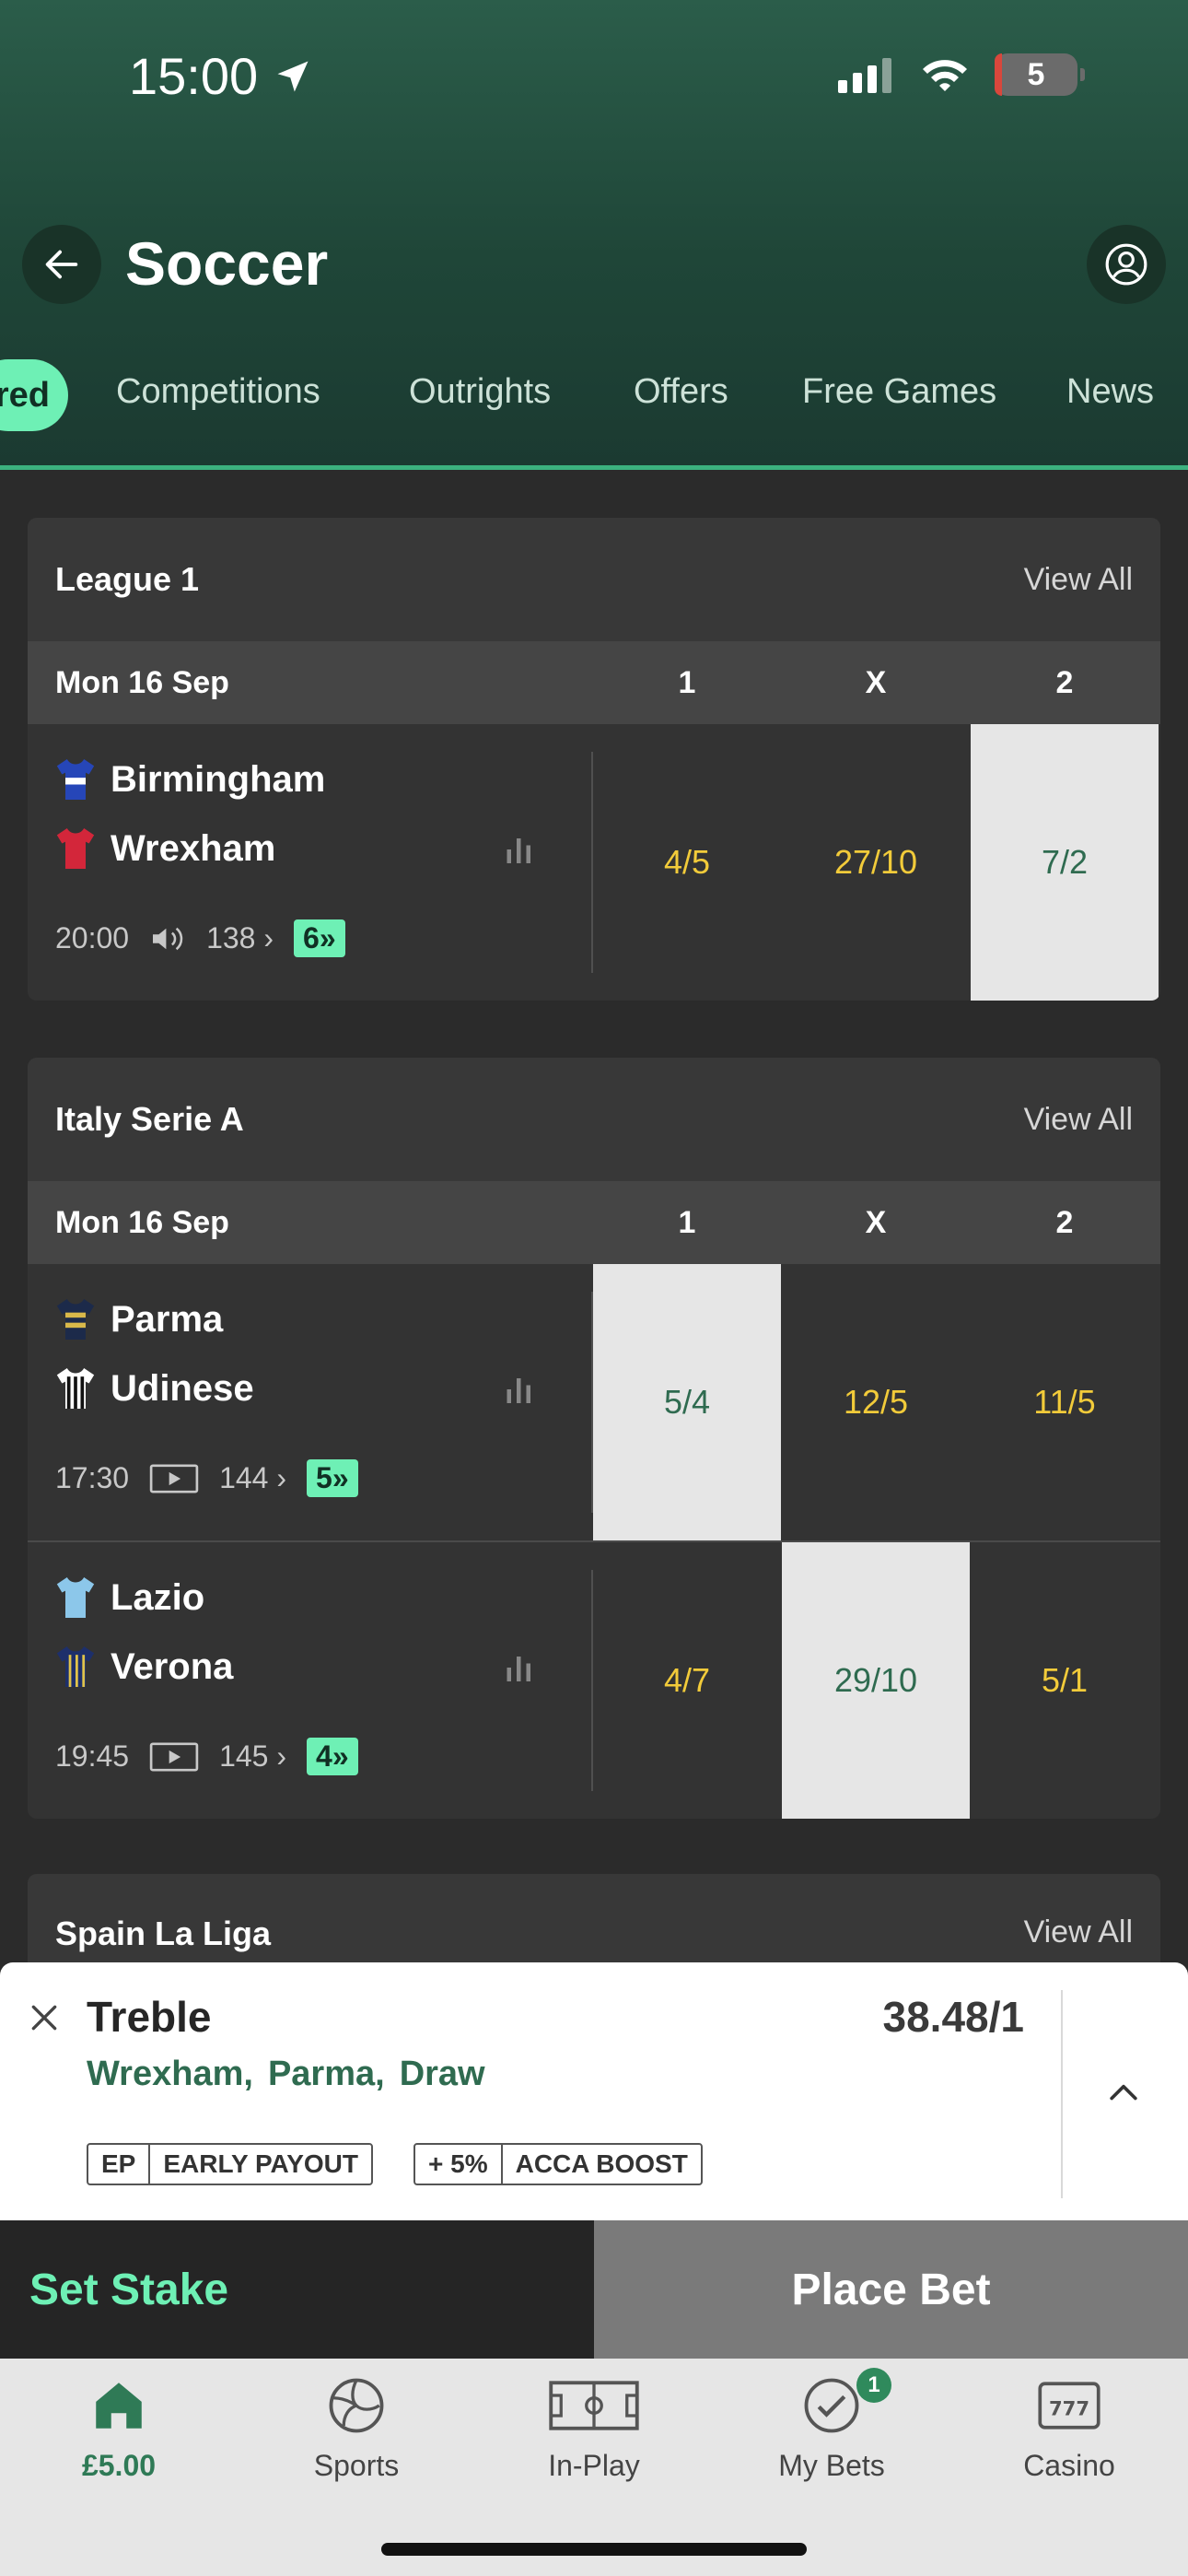 Image resolution: width=1188 pixels, height=2576 pixels. What do you see at coordinates (163, 1933) in the screenshot?
I see `league-title: Spain La Liga` at bounding box center [163, 1933].